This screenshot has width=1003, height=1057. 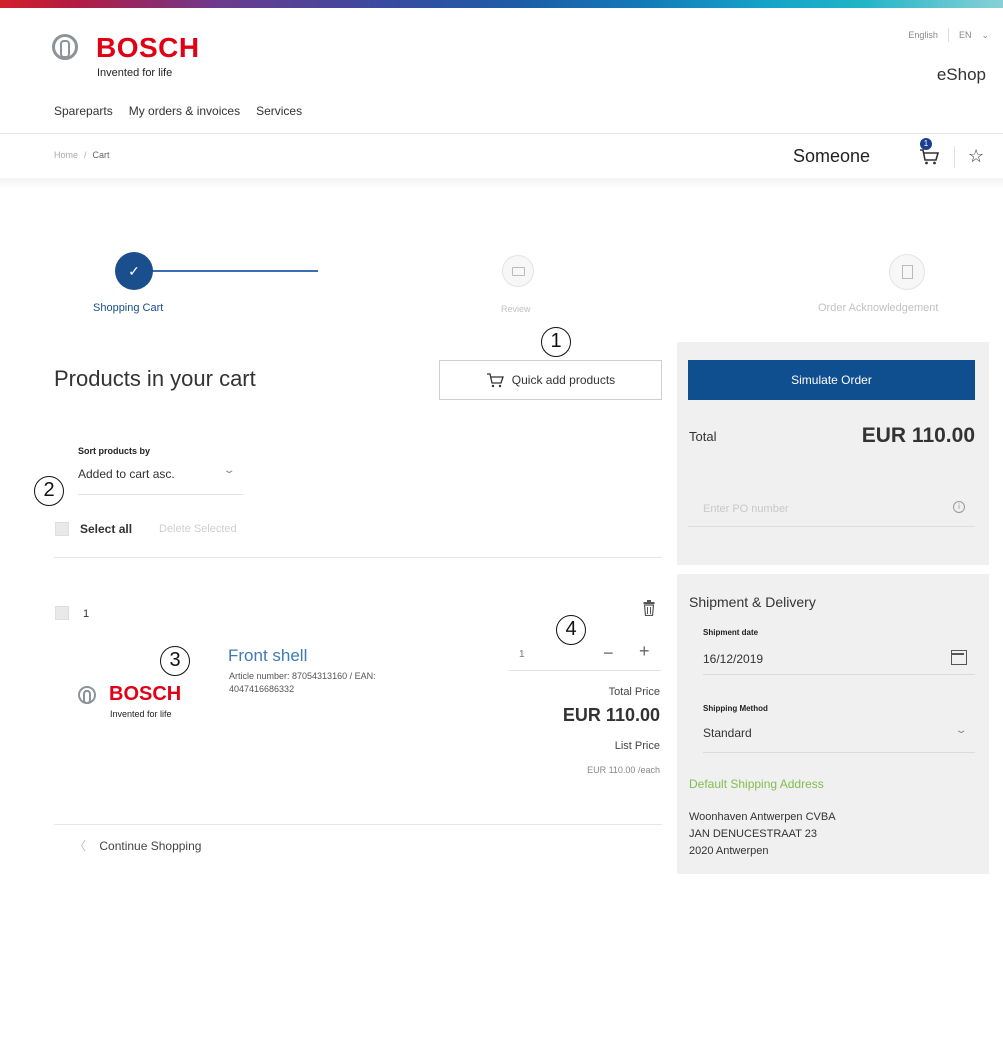 I want to click on star-icon: ☆, so click(x=976, y=156).